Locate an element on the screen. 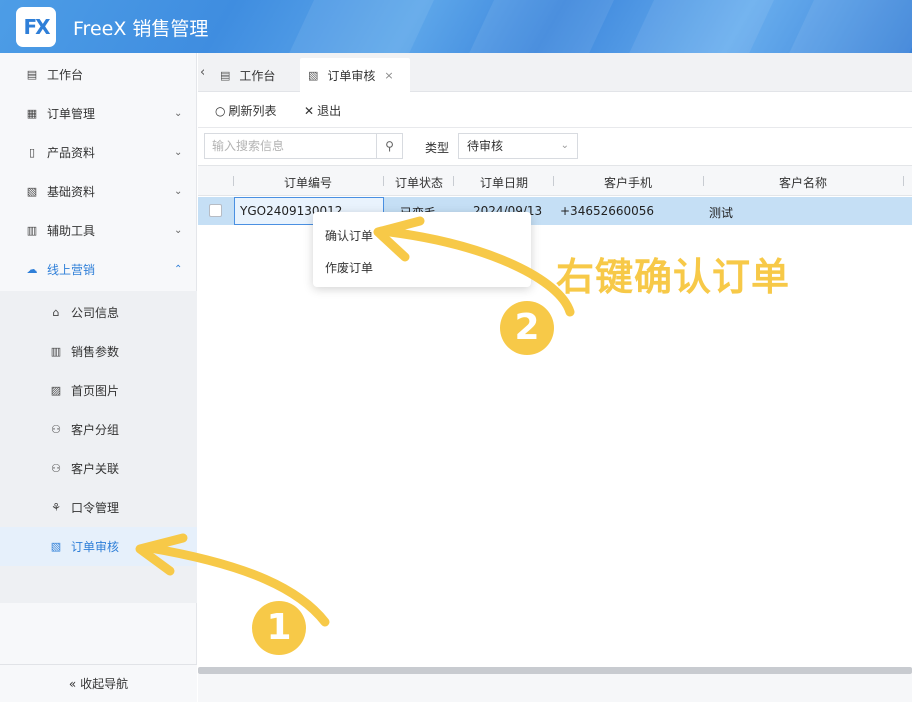 The width and height of the screenshot is (912, 702). order-icon: ▦ is located at coordinates (32, 113).